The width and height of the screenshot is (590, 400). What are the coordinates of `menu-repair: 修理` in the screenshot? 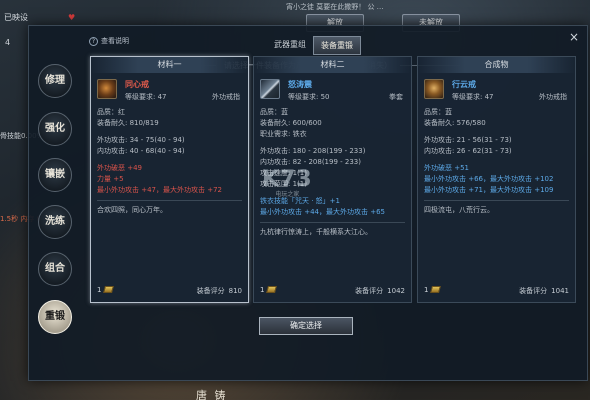 It's located at (55, 81).